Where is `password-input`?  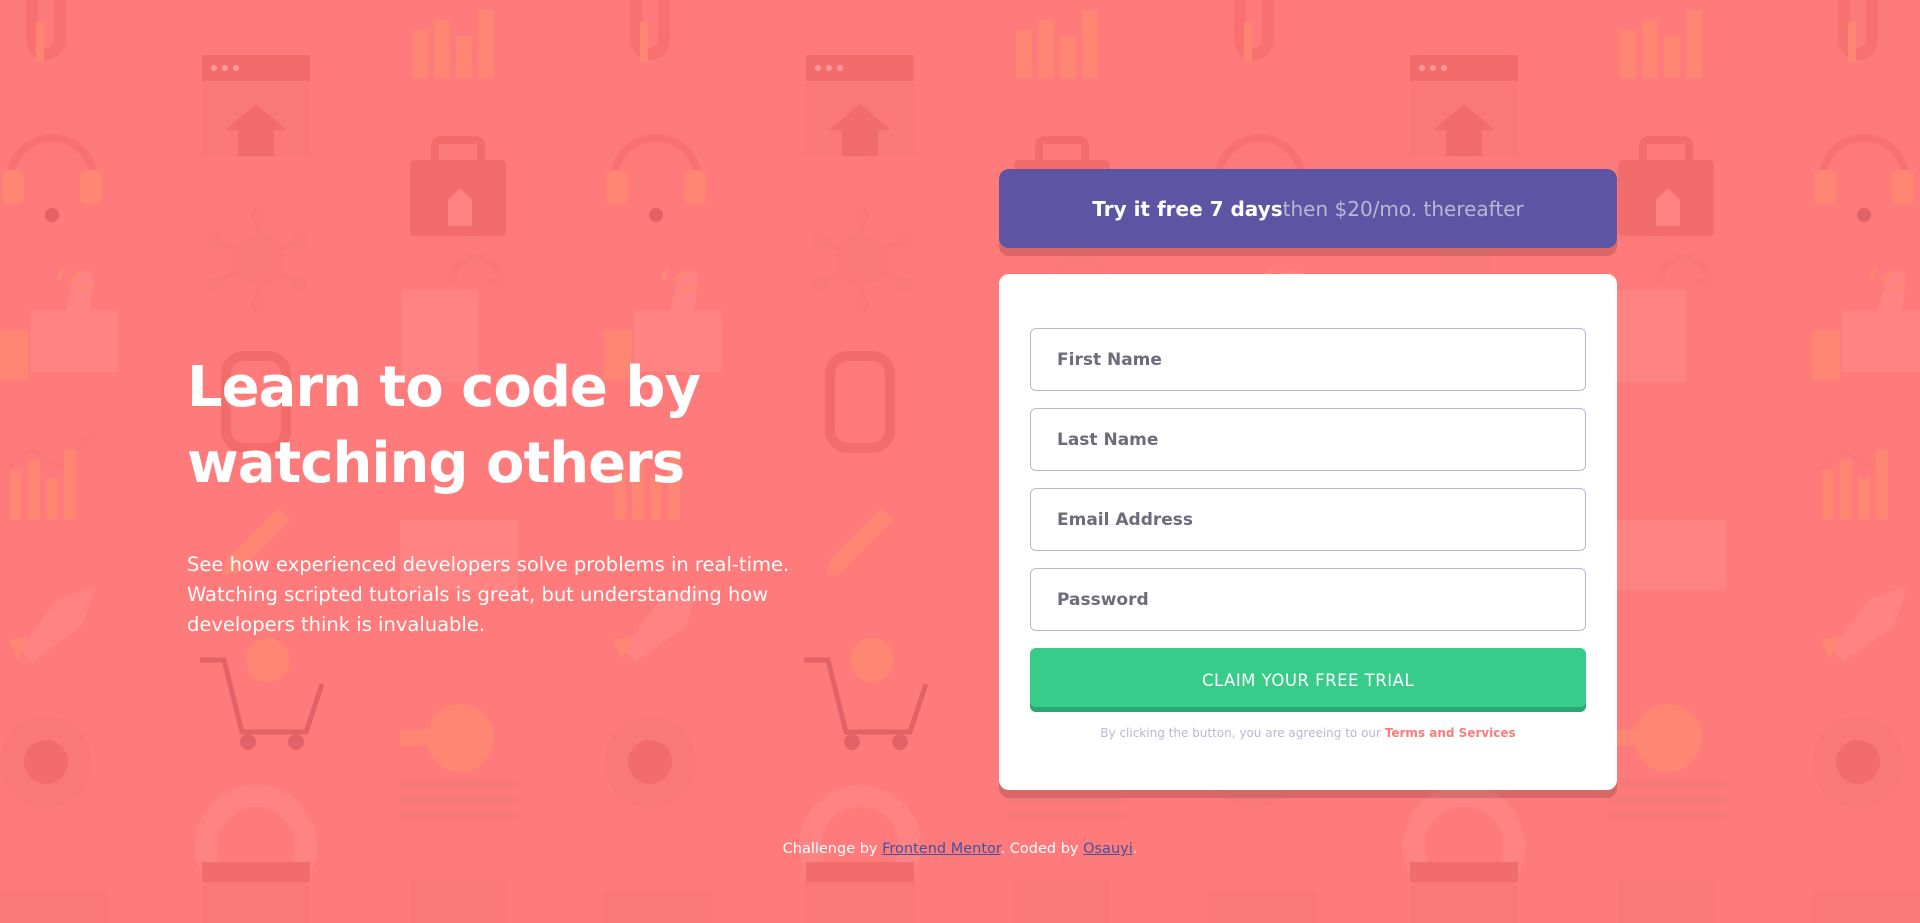 password-input is located at coordinates (1308, 599).